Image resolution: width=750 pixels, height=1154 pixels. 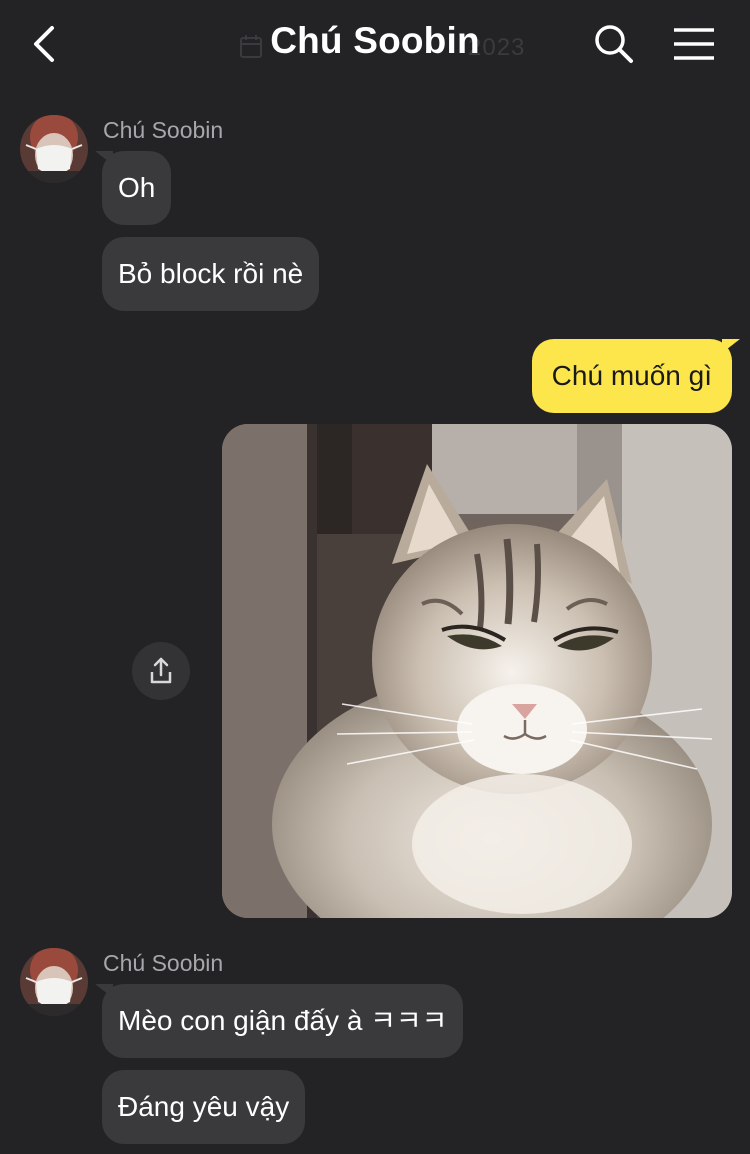 I want to click on incoming-message: Oh, so click(x=137, y=188).